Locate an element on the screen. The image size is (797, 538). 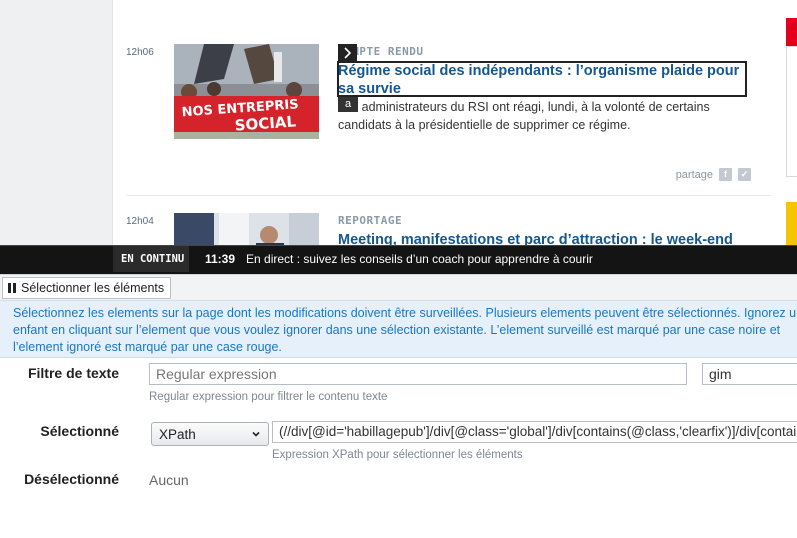
chevron-right-icon is located at coordinates (347, 53).